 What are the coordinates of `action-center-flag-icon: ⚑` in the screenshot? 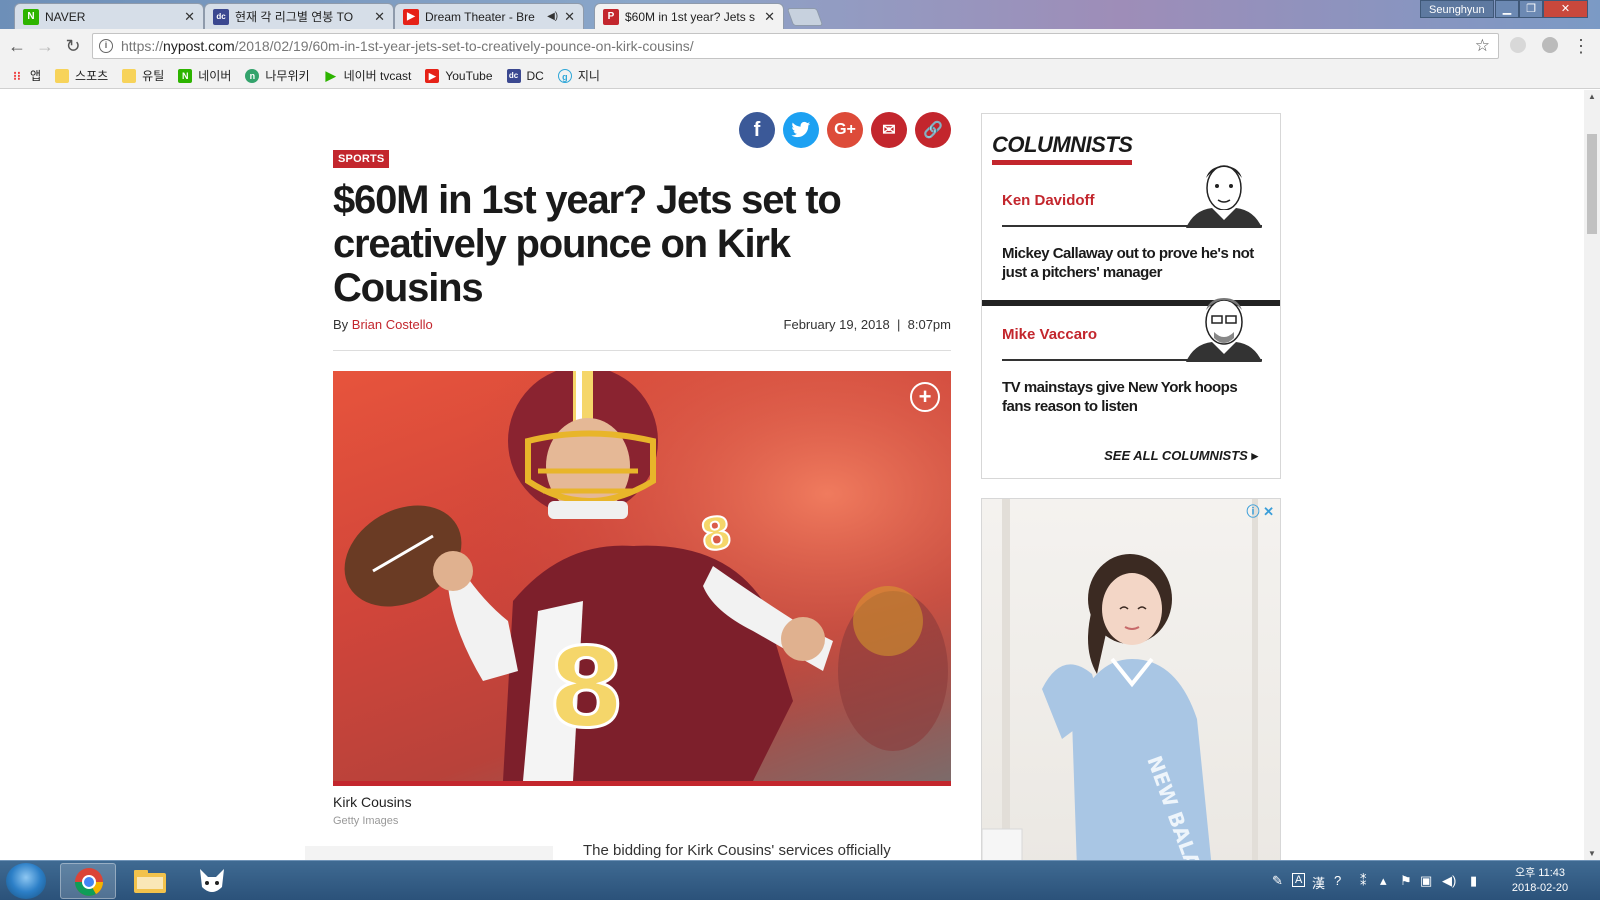 It's located at (1406, 881).